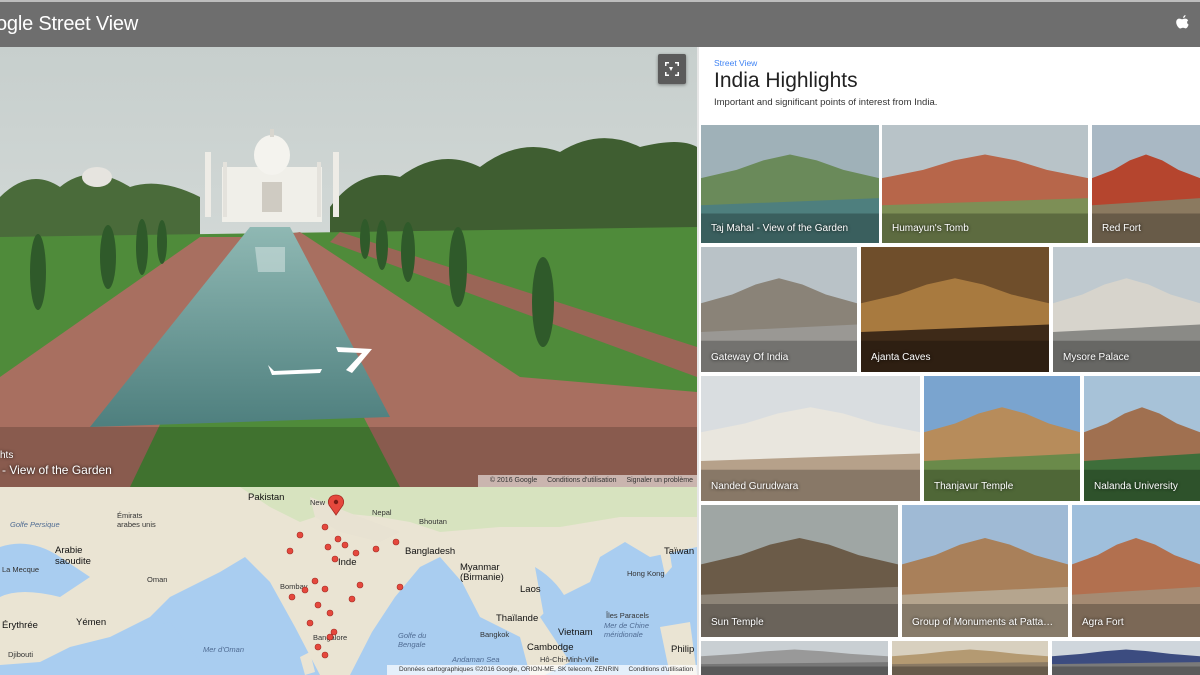  What do you see at coordinates (1126, 309) in the screenshot?
I see `tile-6: Mysore Palace` at bounding box center [1126, 309].